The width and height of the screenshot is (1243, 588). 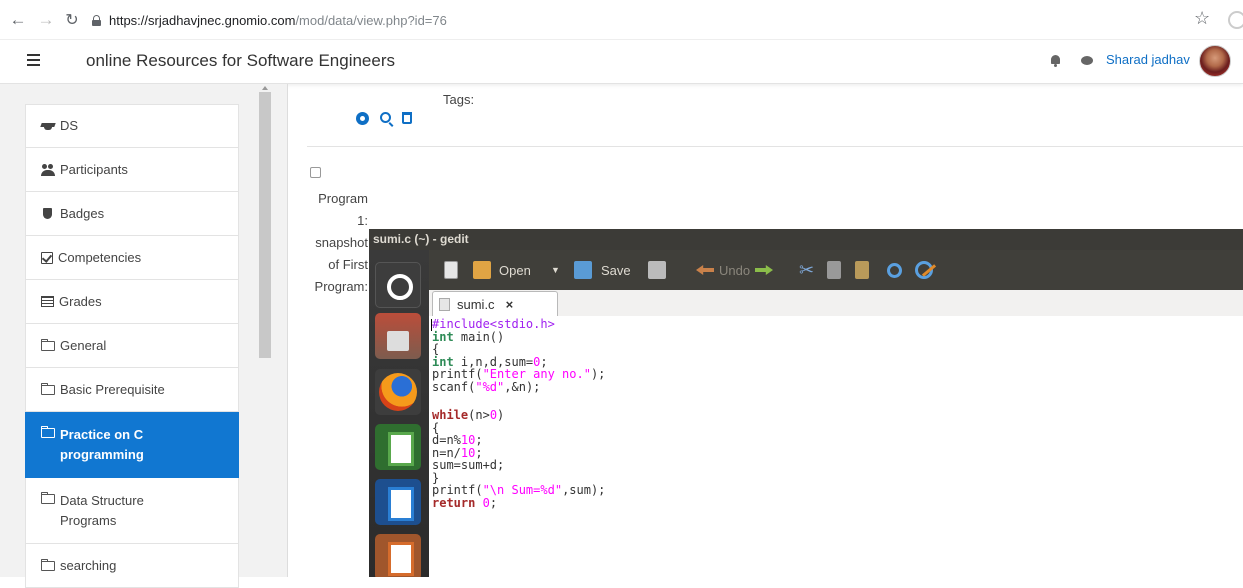 What do you see at coordinates (501, 415) in the screenshot?
I see `code-token: )` at bounding box center [501, 415].